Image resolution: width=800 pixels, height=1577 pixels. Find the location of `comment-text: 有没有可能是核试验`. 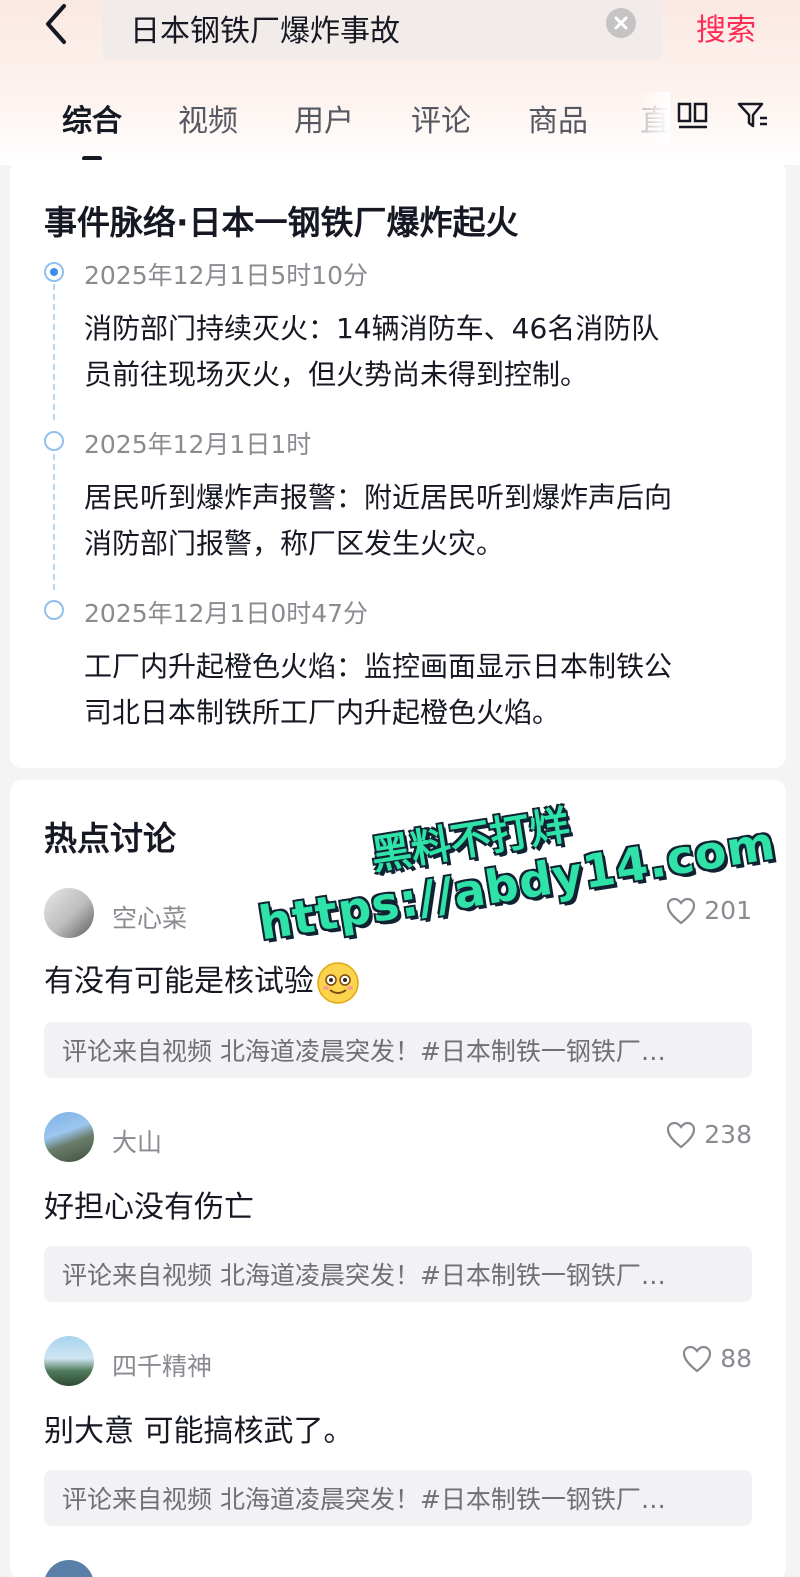

comment-text: 有没有可能是核试验 is located at coordinates (202, 980).